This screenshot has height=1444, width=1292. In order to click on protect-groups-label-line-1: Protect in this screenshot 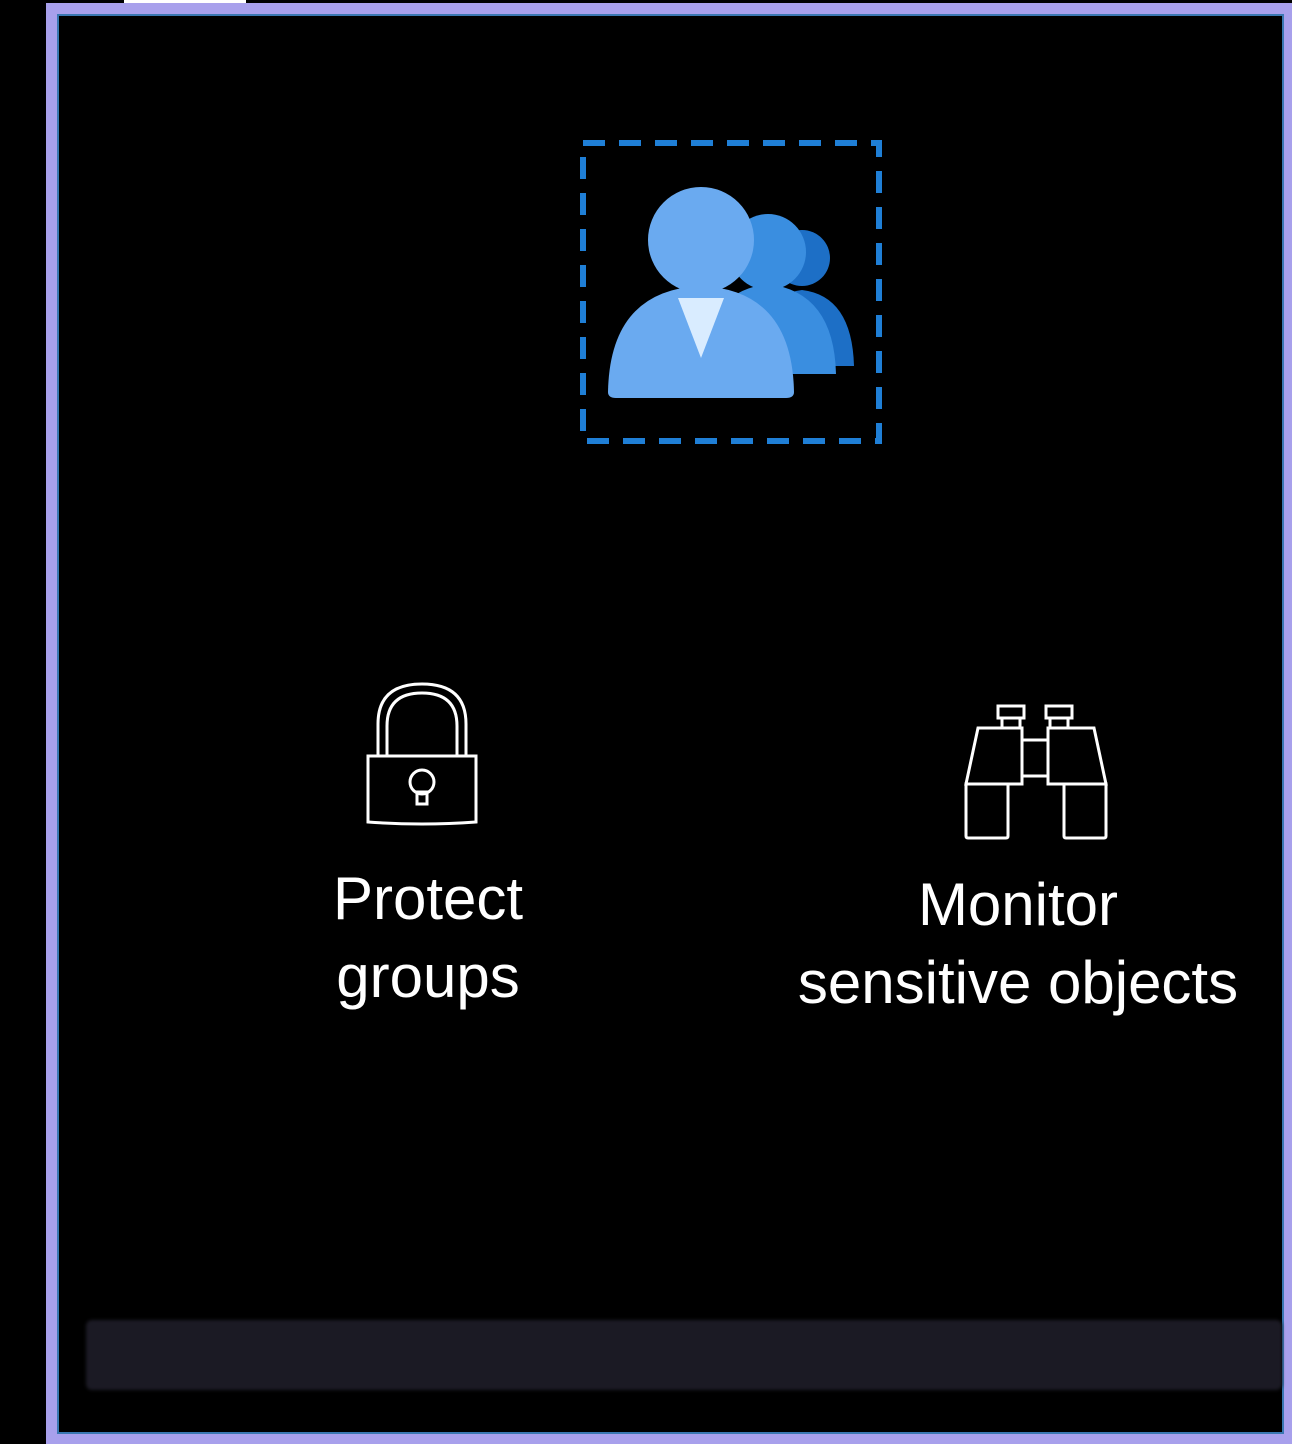, I will do `click(428, 898)`.